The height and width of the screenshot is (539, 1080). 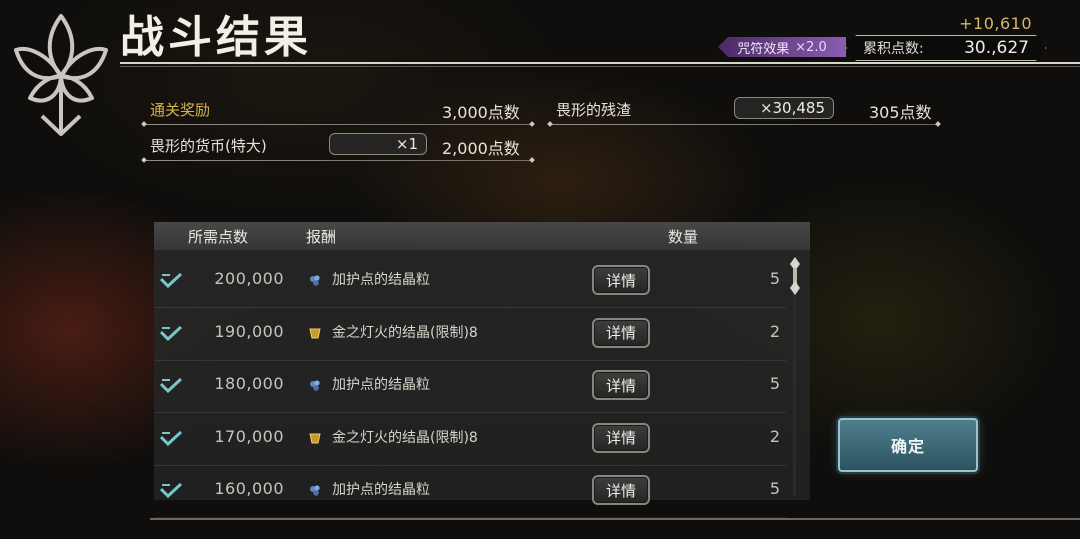 I want to click on scrollbar-track, so click(x=794, y=379).